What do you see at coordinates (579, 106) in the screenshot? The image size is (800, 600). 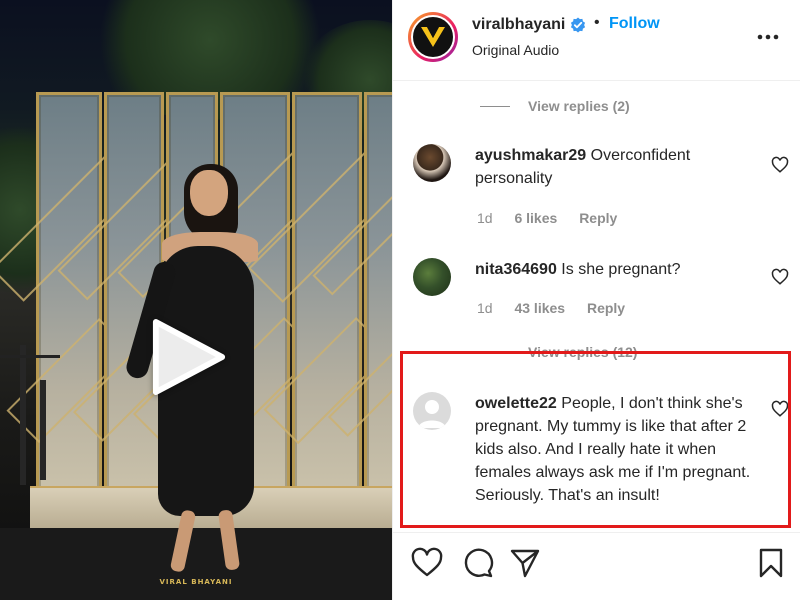 I see `view-replies-label: View replies (2)` at bounding box center [579, 106].